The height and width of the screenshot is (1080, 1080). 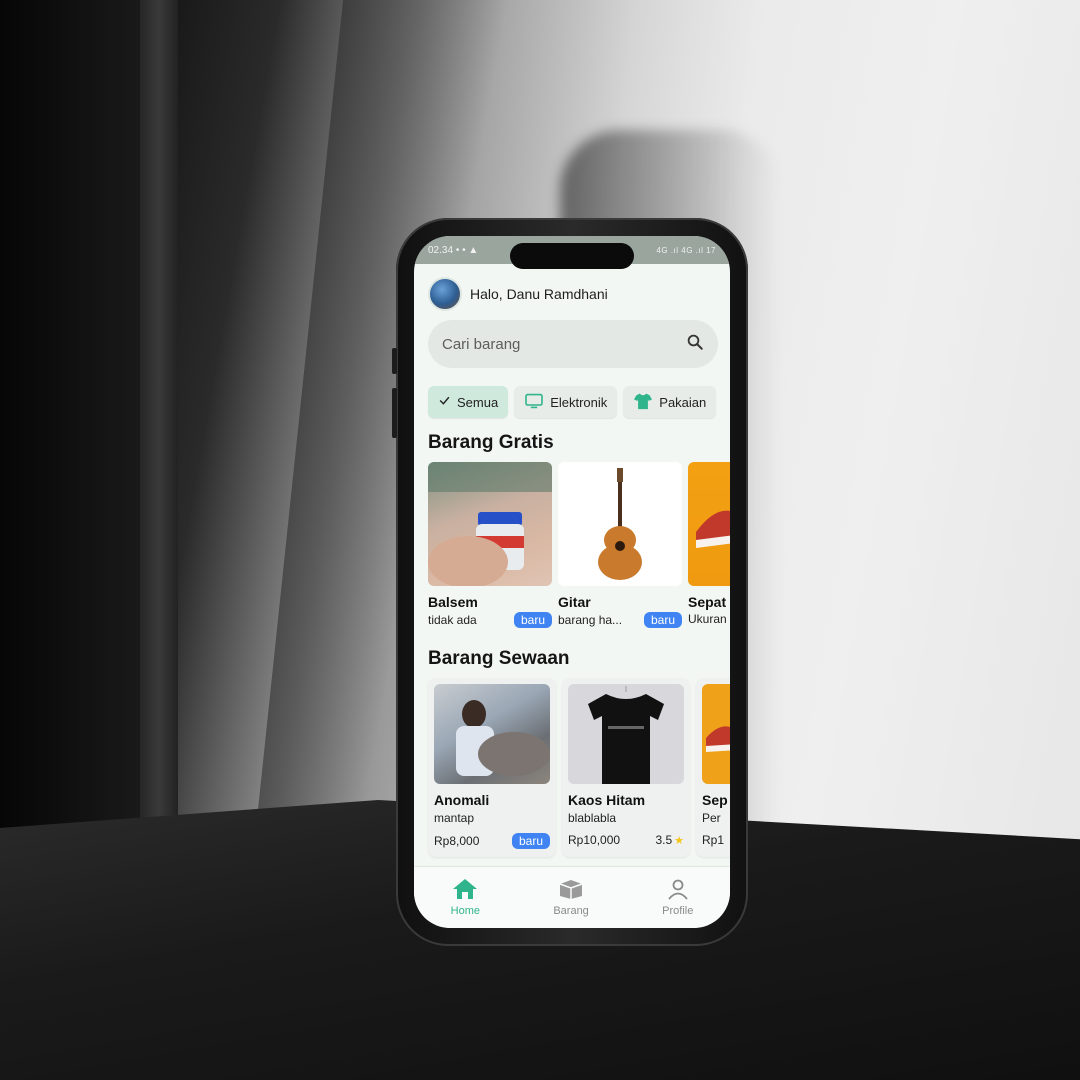 I want to click on greeting-text: Halo, Danu Ramdhani, so click(x=539, y=294).